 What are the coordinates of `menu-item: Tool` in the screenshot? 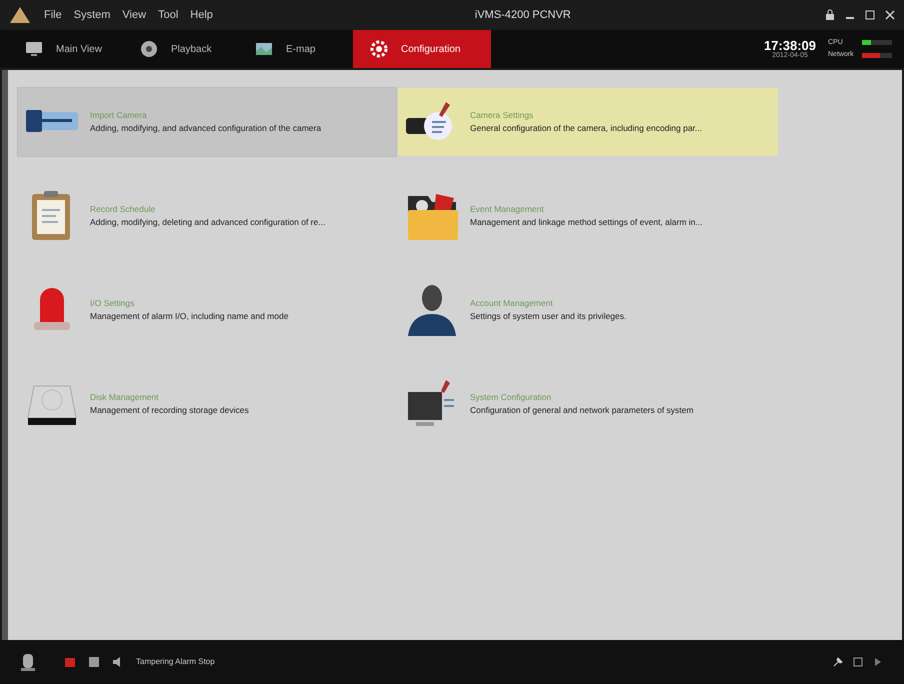 It's located at (168, 15).